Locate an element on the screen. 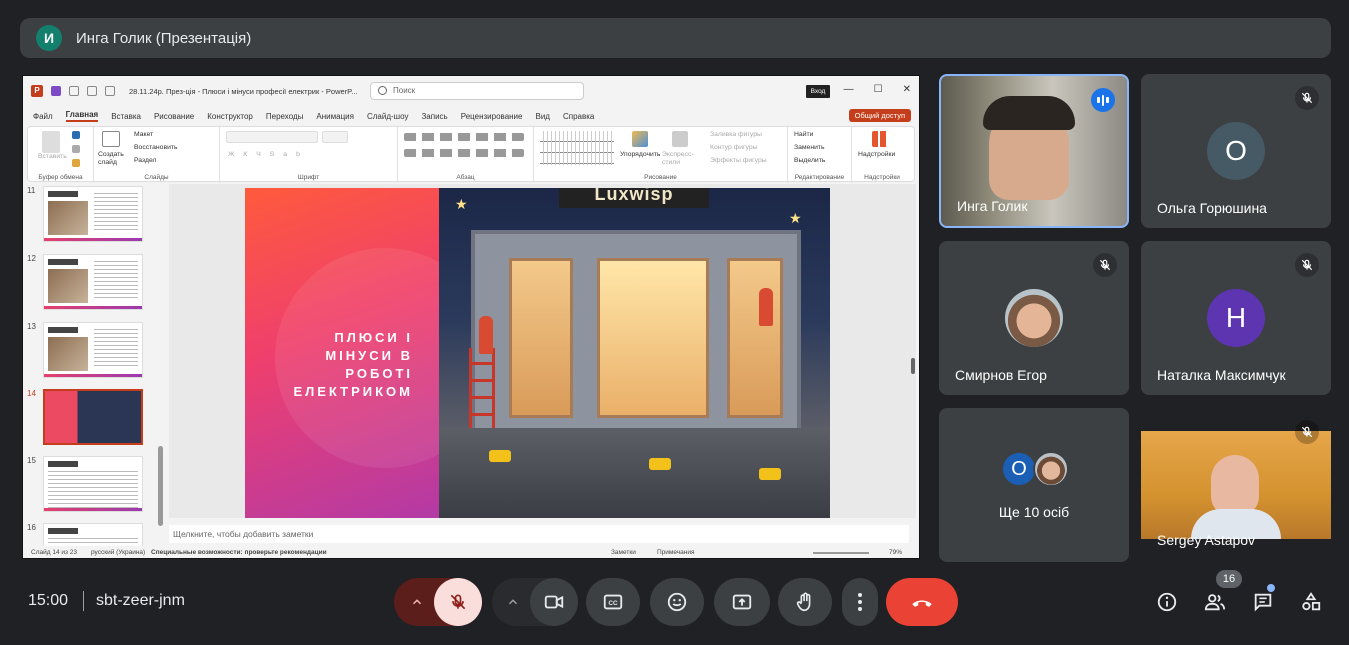 The width and height of the screenshot is (1349, 645). slide-scrollbar is located at coordinates (913, 351).